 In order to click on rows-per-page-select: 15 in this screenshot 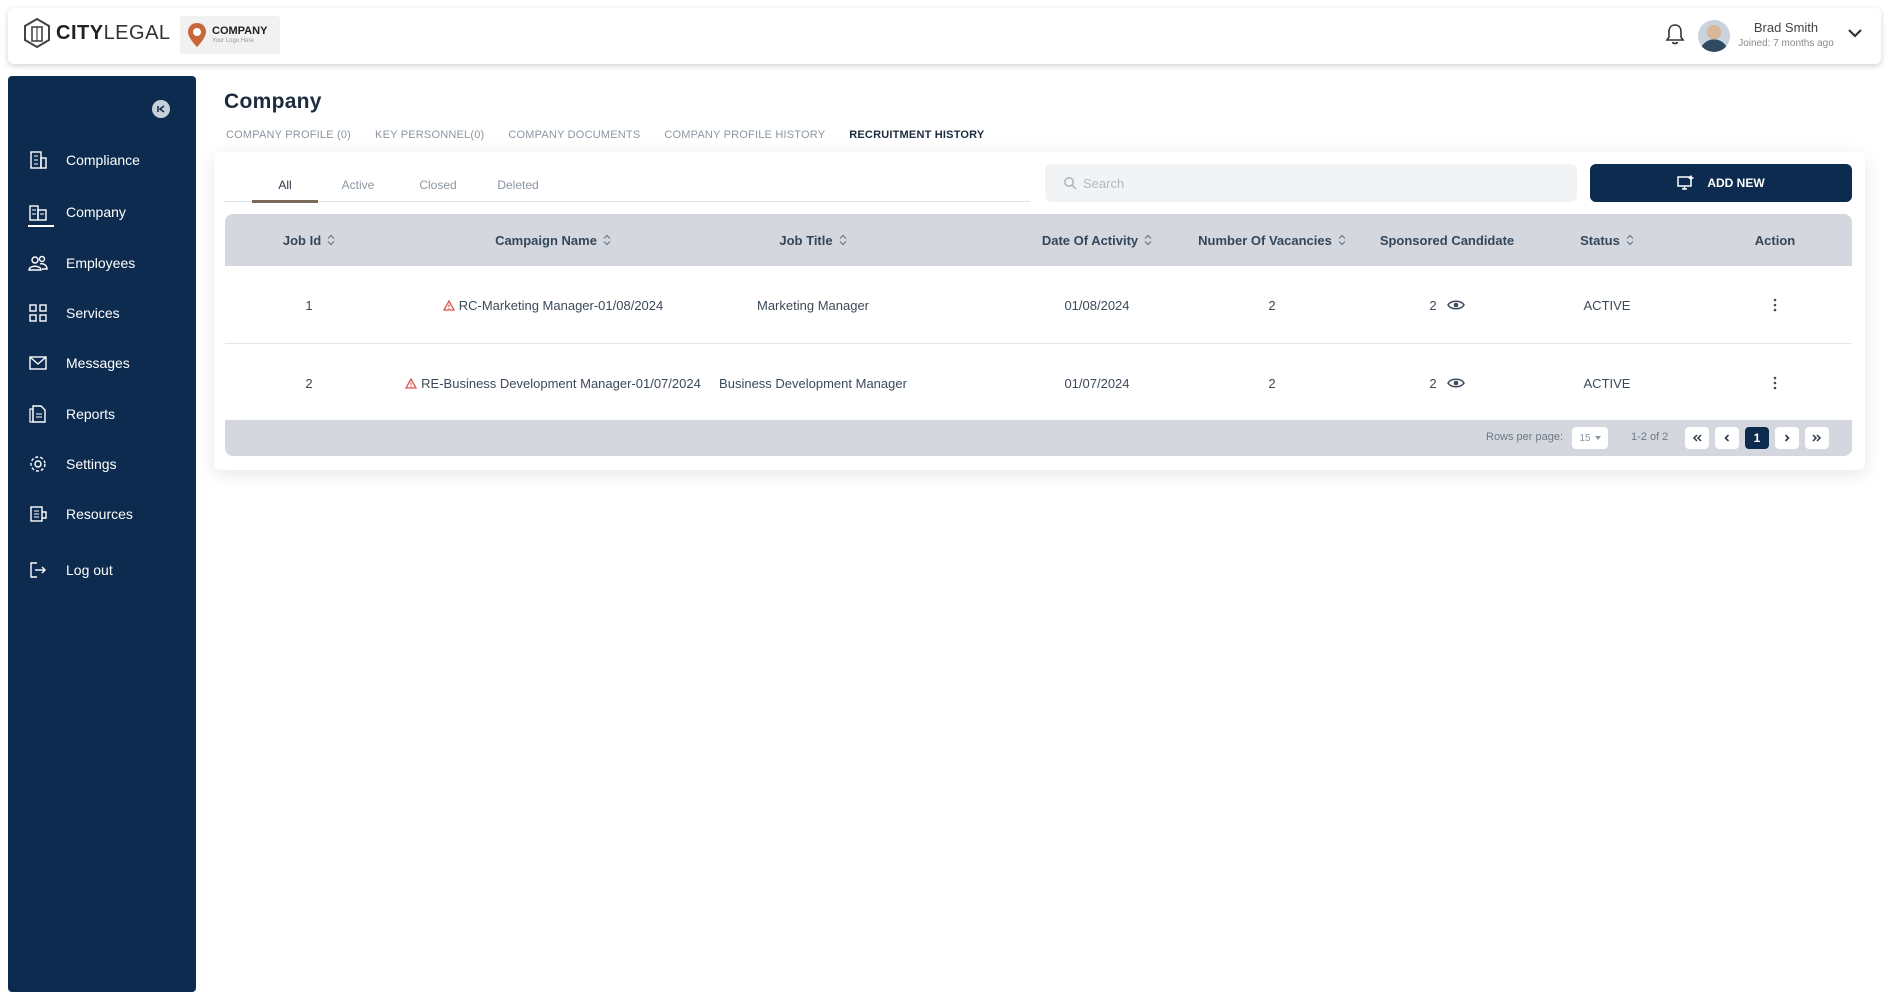, I will do `click(1590, 438)`.